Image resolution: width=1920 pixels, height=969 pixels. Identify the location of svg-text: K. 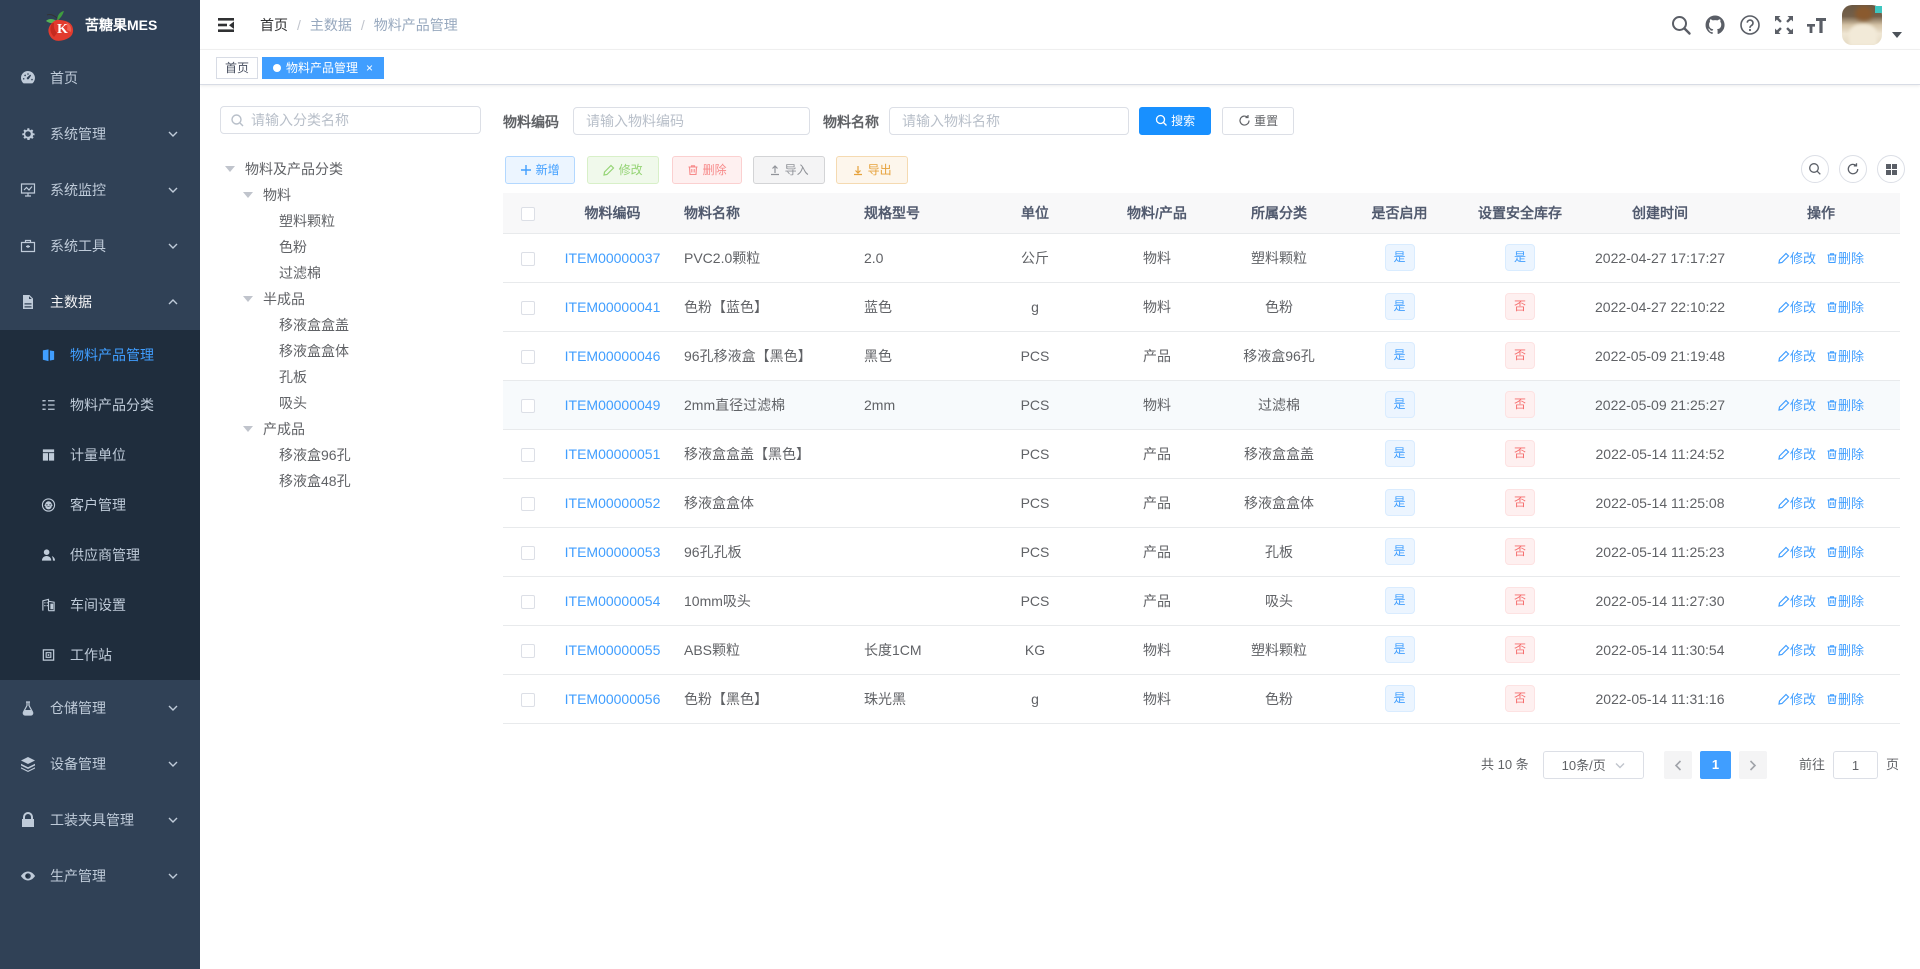
(62, 29).